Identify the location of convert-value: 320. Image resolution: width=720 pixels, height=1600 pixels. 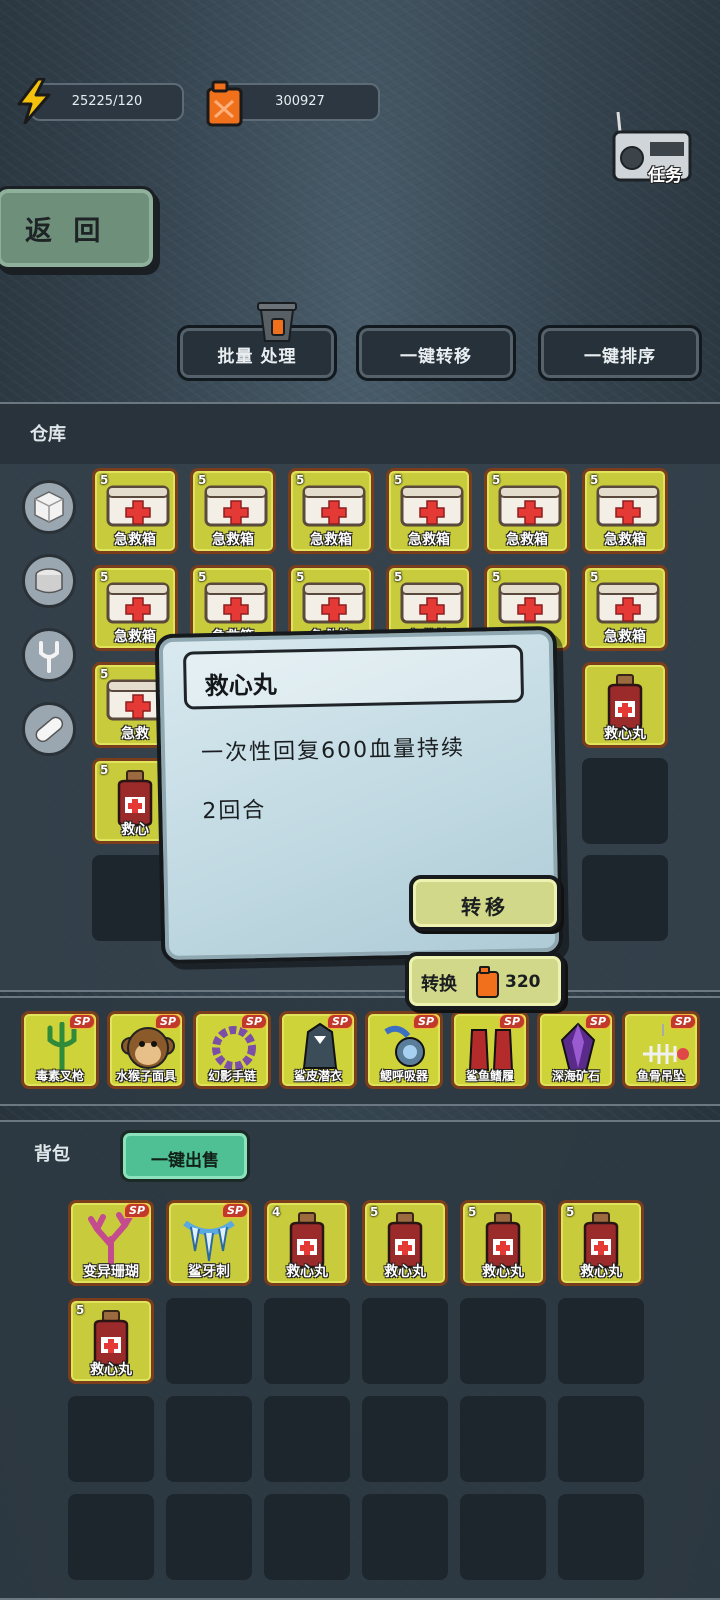
(523, 982).